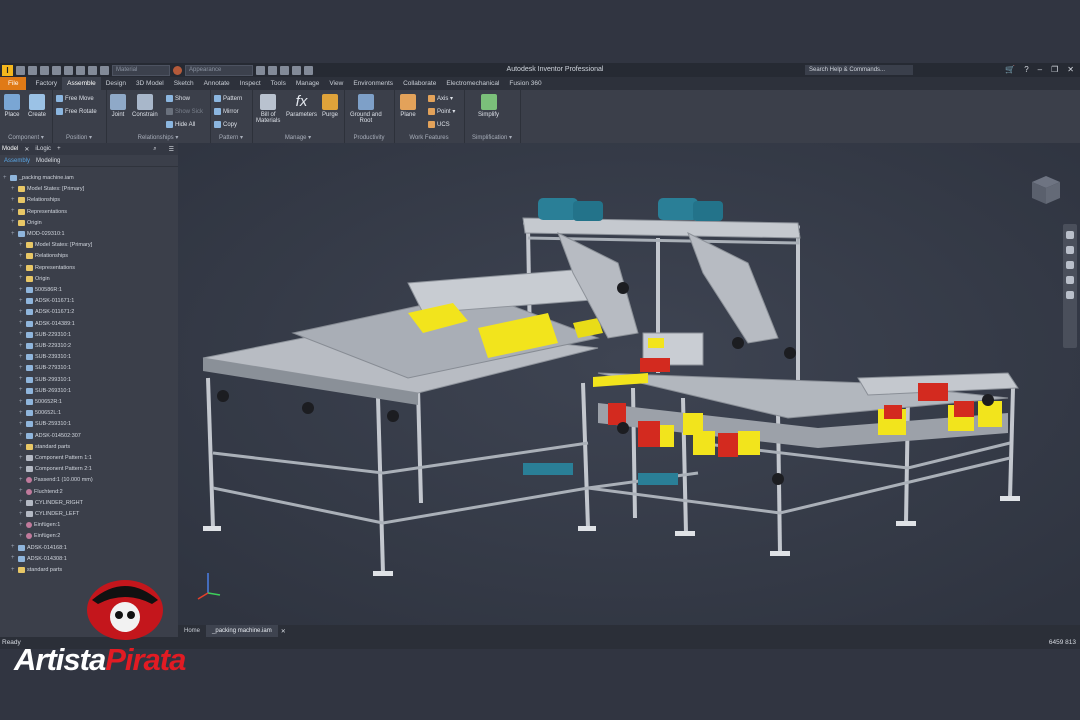  What do you see at coordinates (158, 137) in the screenshot?
I see `group-label: Relationships ▾` at bounding box center [158, 137].